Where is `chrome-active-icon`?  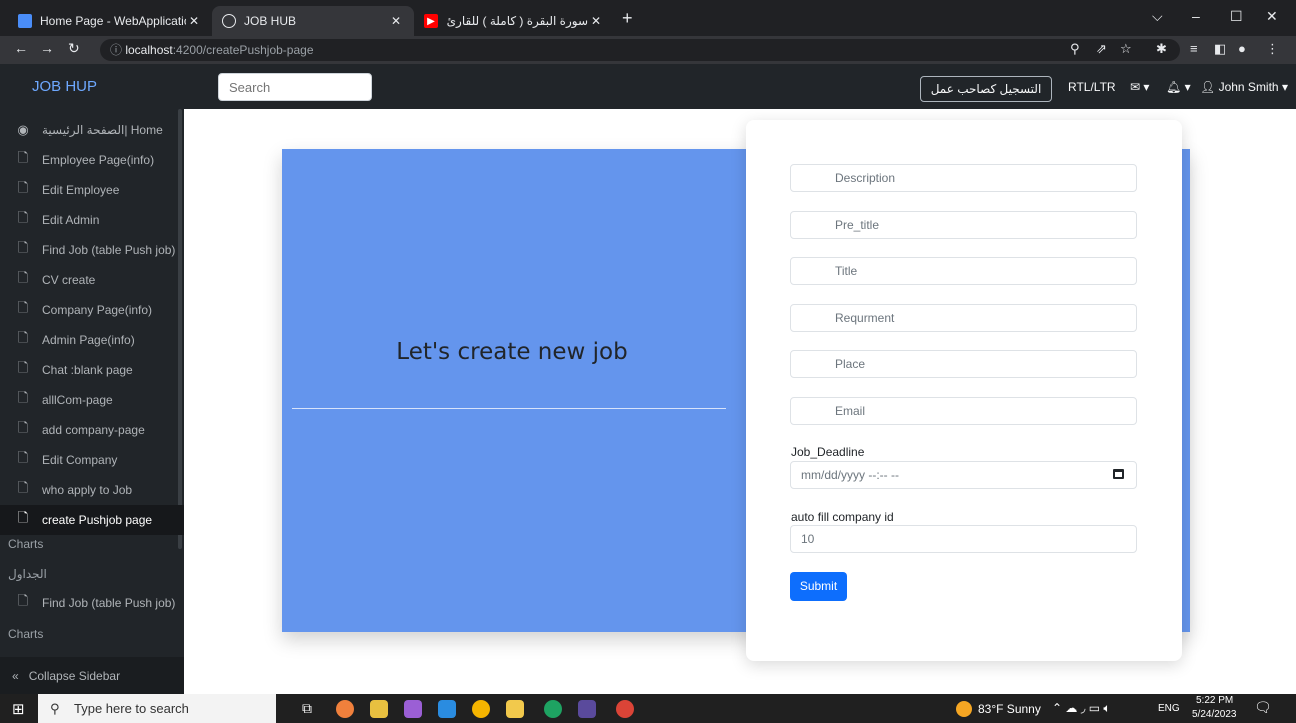
chrome-active-icon is located at coordinates (553, 709).